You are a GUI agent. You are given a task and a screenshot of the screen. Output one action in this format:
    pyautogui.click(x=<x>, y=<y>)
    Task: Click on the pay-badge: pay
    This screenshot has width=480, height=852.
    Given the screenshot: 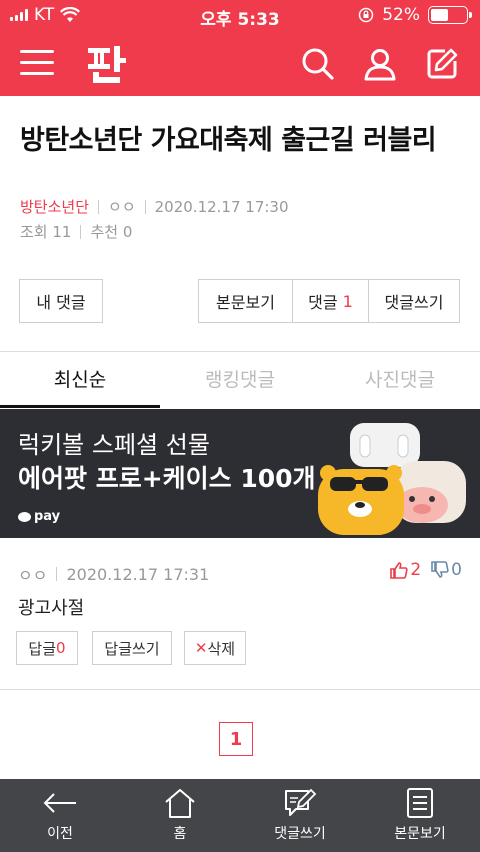 What is the action you would take?
    pyautogui.click(x=39, y=516)
    